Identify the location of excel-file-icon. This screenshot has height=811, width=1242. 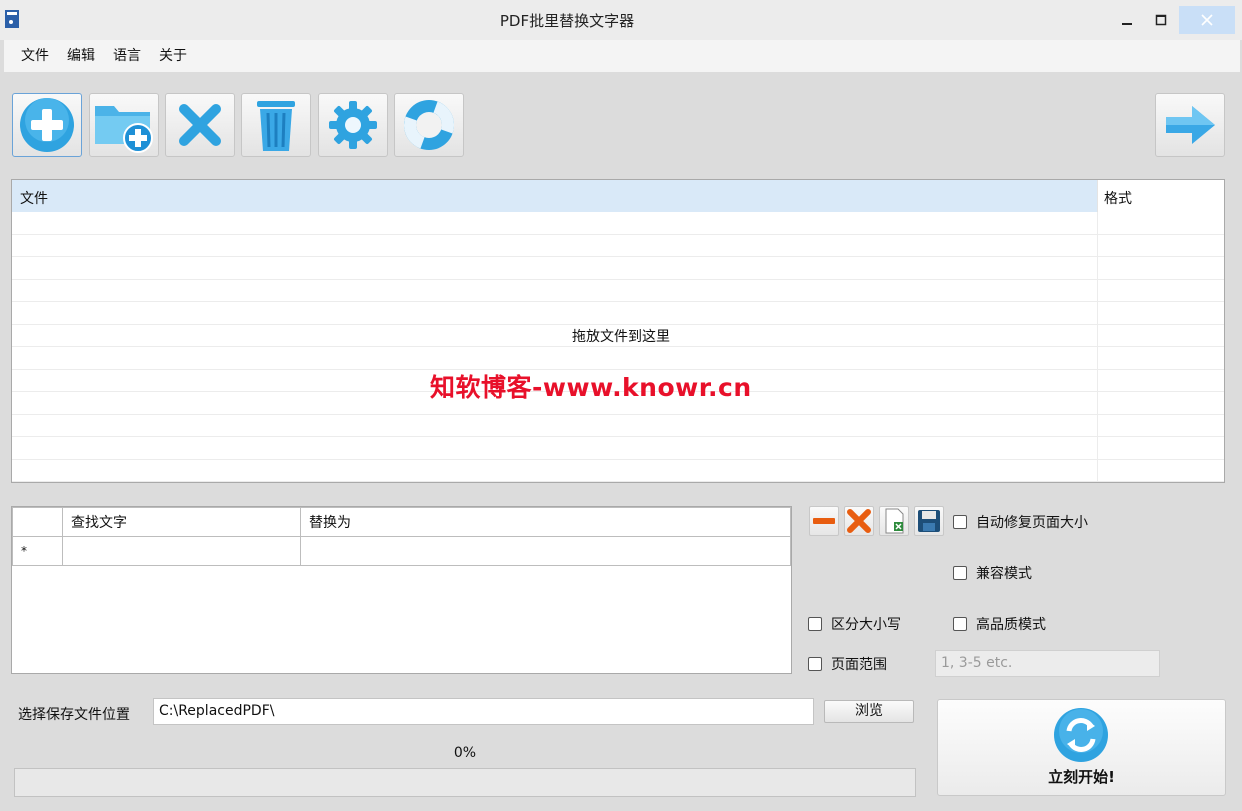
(894, 521).